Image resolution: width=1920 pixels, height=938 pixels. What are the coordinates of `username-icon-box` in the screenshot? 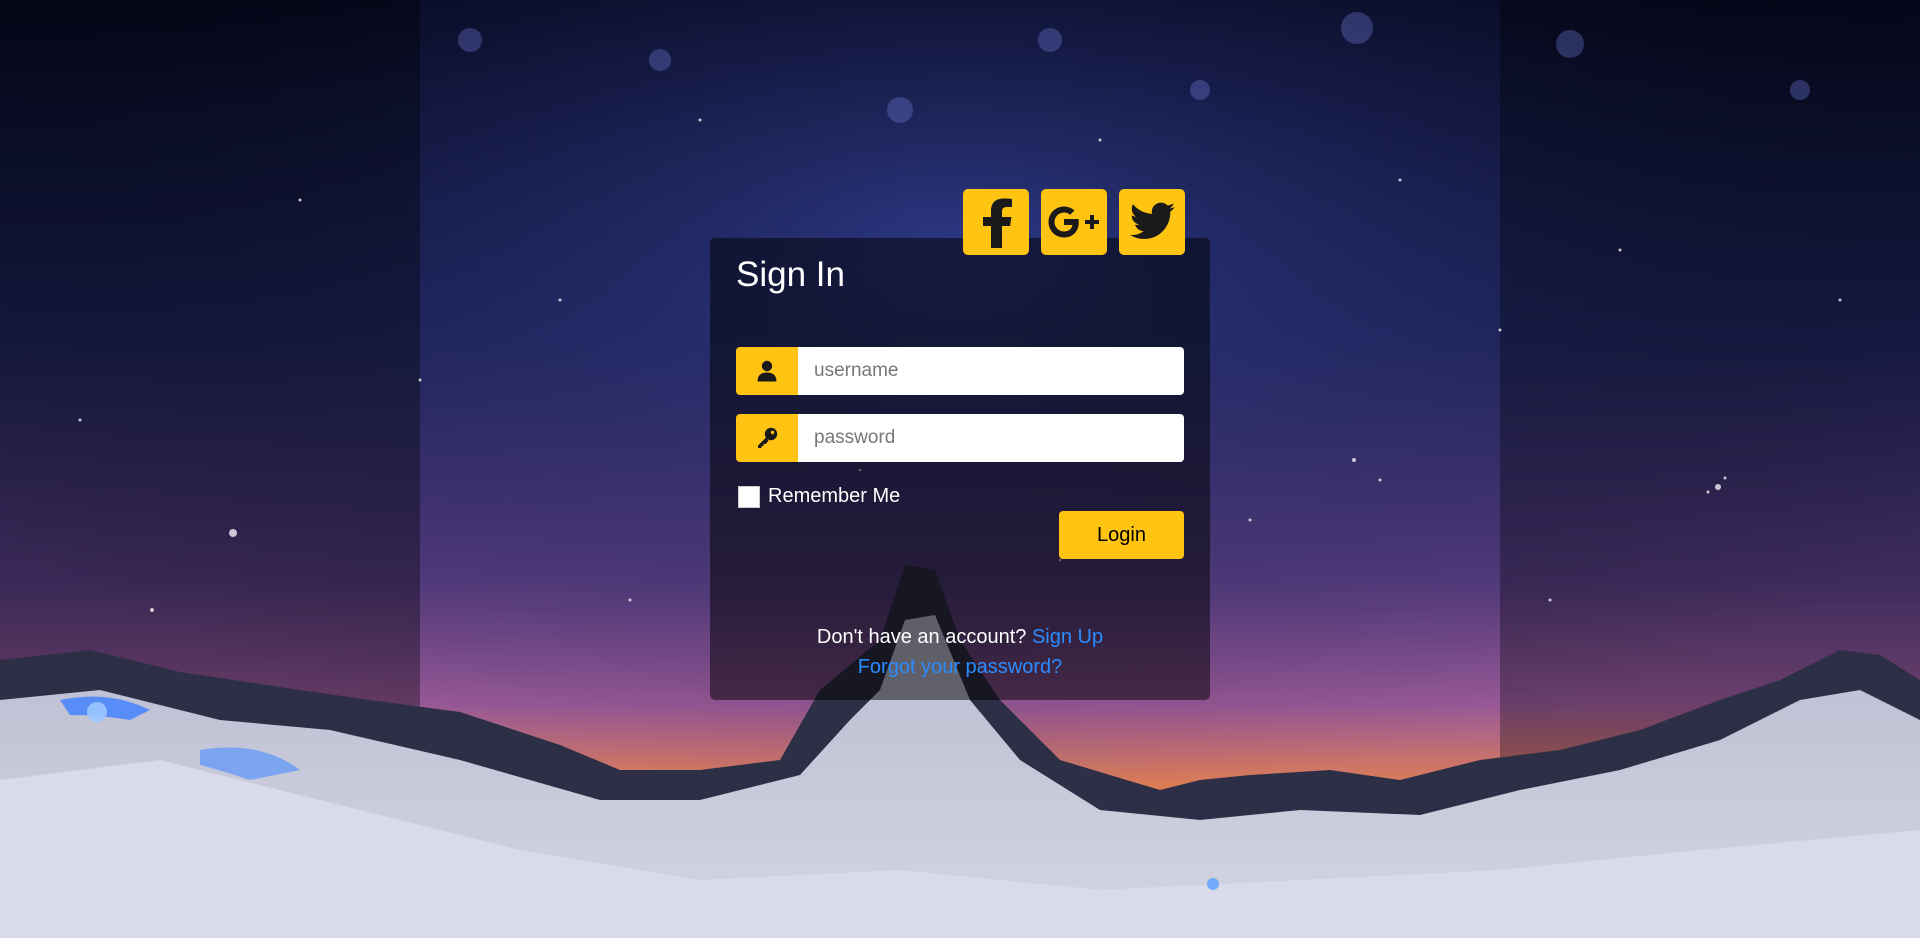 It's located at (767, 371).